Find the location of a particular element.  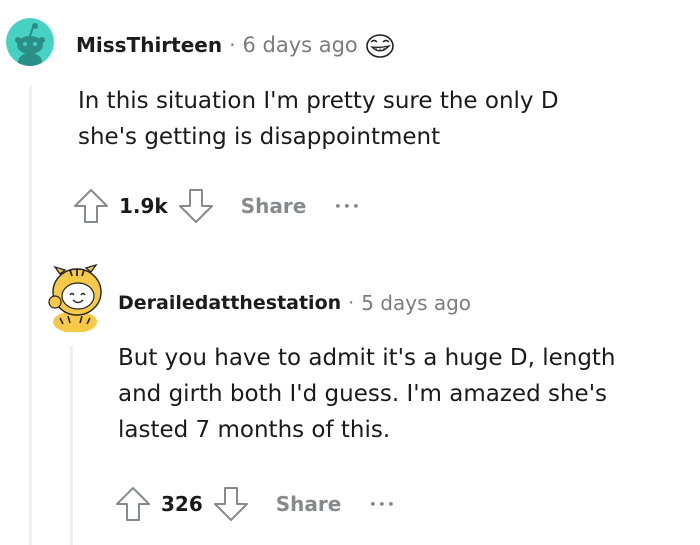

tiger-costume-snoo-avatar-icon is located at coordinates (75, 297).